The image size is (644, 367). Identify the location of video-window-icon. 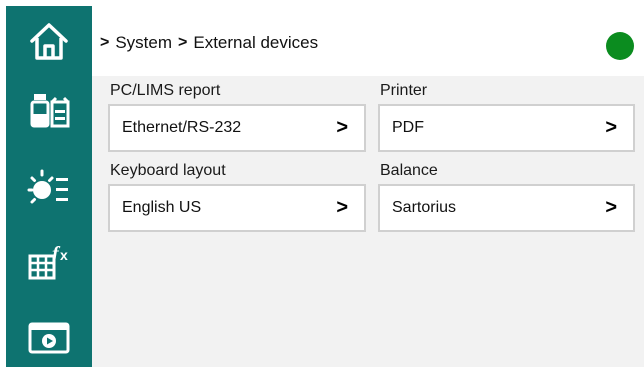
(49, 338).